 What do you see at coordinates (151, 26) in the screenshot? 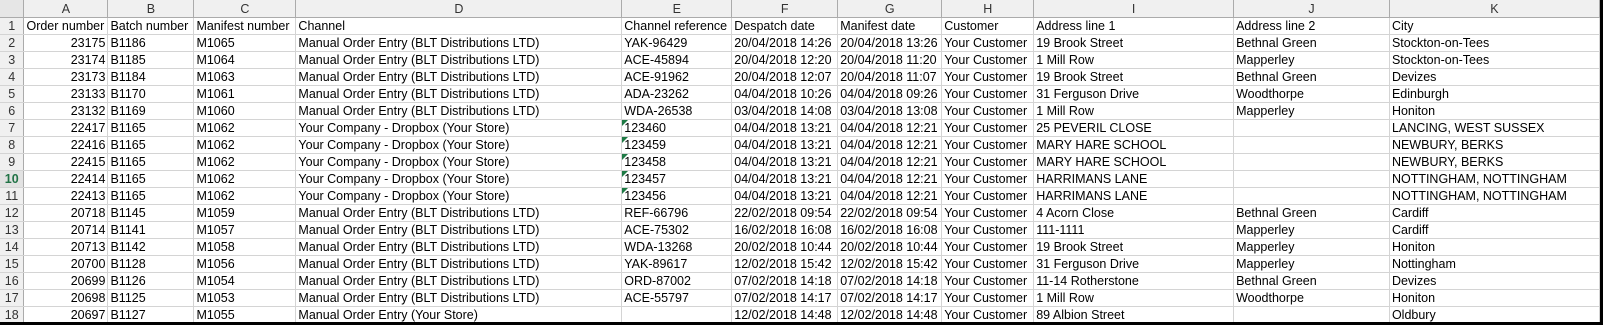
I see `column-title-cell: Batch number` at bounding box center [151, 26].